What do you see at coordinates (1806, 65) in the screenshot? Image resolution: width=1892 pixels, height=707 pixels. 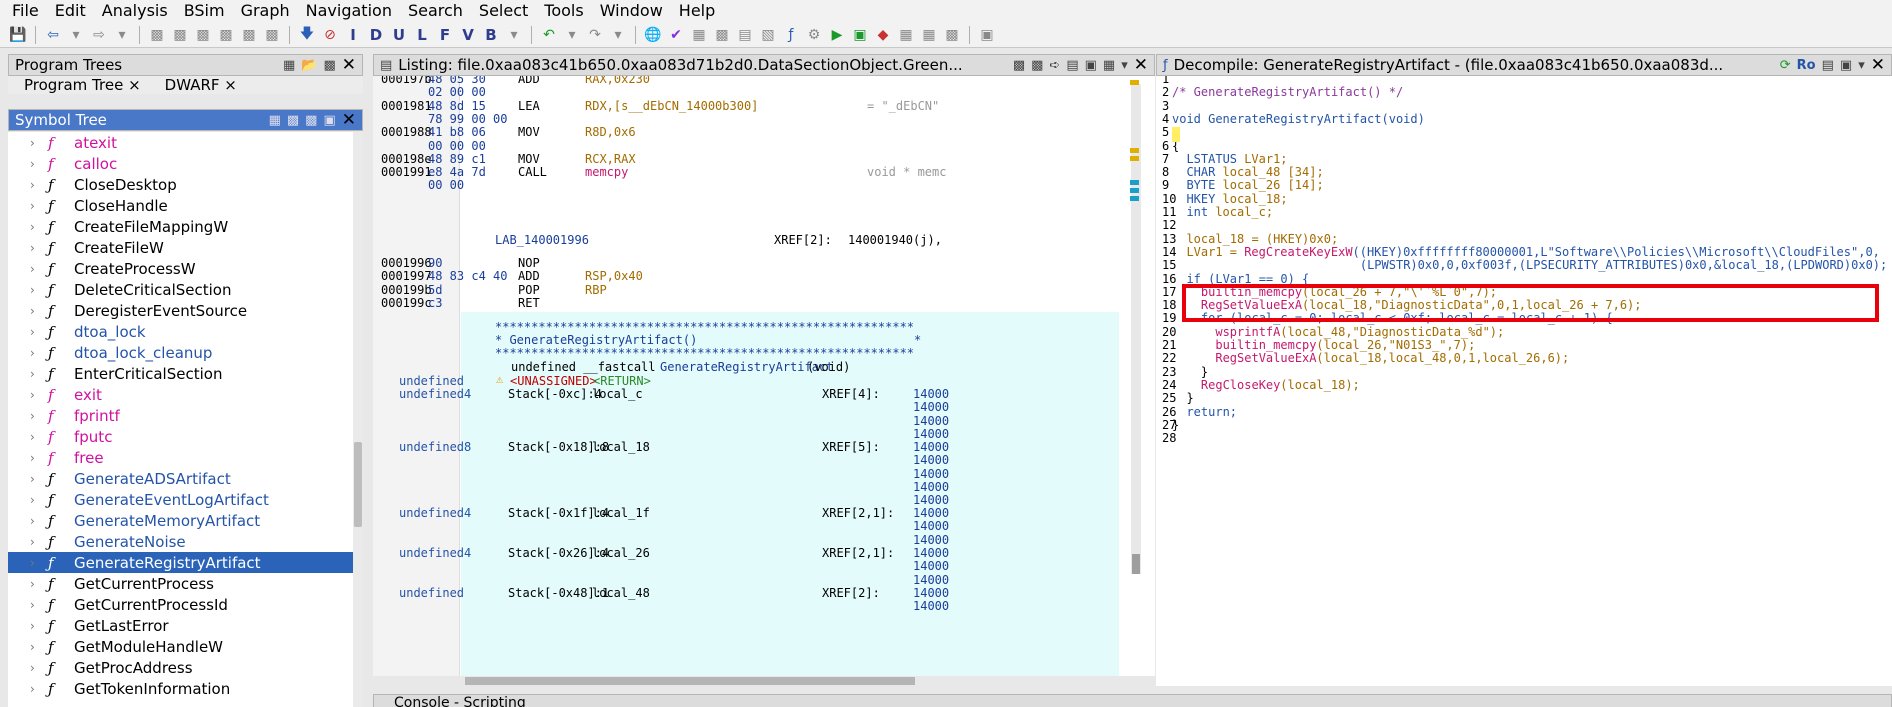 I see `read-only-label: Ro` at bounding box center [1806, 65].